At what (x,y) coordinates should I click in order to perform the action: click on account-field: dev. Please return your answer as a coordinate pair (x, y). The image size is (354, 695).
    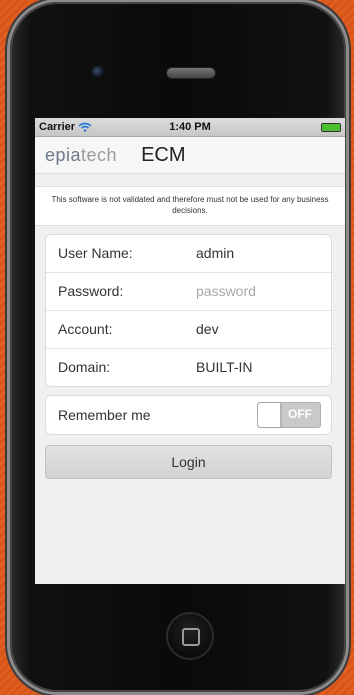
    Looking at the image, I should click on (207, 329).